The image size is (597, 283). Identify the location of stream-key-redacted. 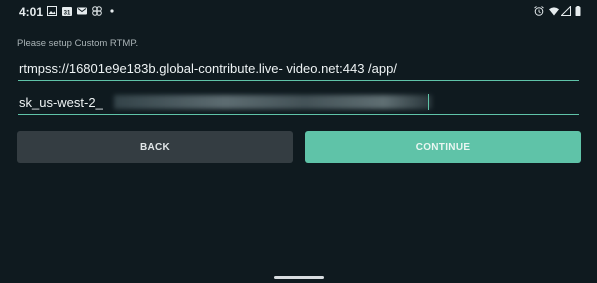
(273, 102).